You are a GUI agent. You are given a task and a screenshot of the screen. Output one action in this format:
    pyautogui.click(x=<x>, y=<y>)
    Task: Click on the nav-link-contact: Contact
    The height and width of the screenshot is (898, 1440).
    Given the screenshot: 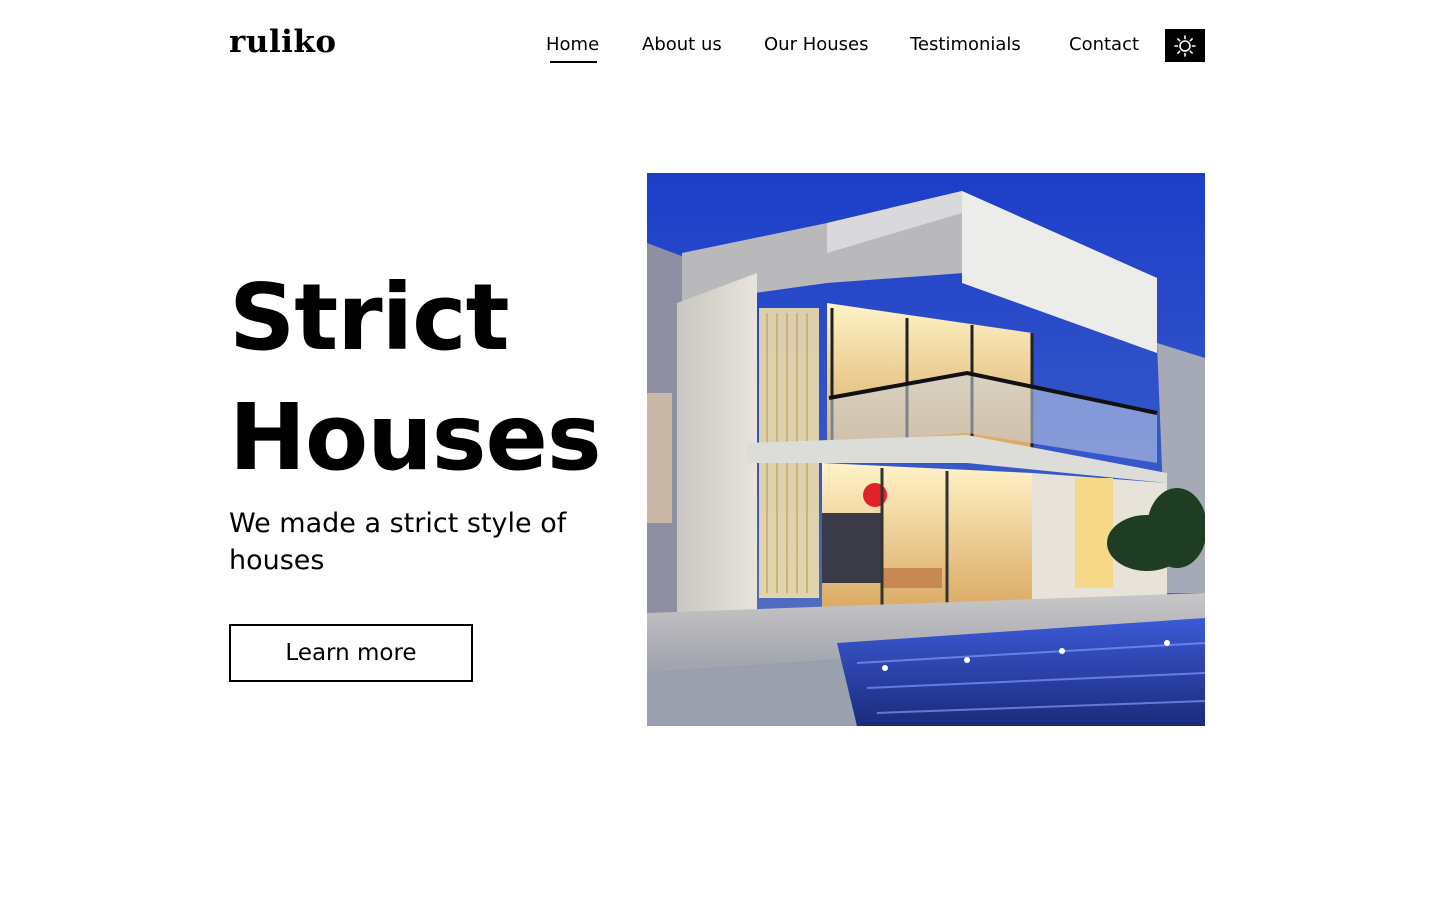 What is the action you would take?
    pyautogui.click(x=1104, y=44)
    